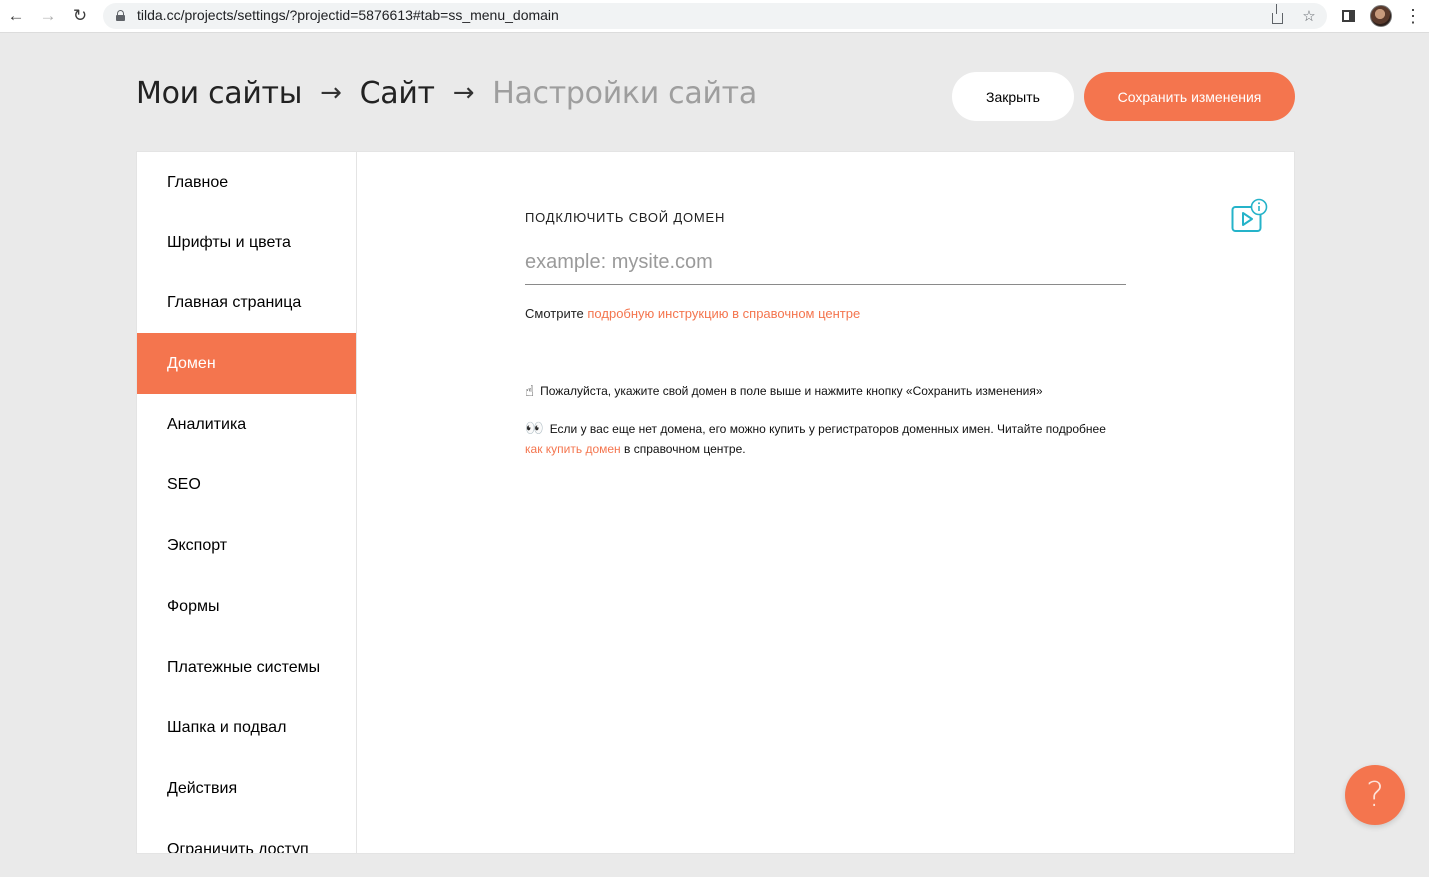 This screenshot has width=1429, height=877. What do you see at coordinates (1413, 16) in the screenshot?
I see `menu-dots-icon: ⋮` at bounding box center [1413, 16].